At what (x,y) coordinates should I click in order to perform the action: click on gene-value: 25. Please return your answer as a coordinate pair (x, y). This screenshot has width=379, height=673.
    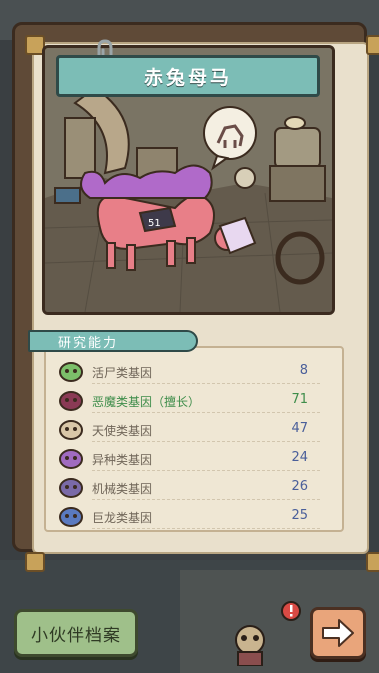
    Looking at the image, I should click on (299, 515).